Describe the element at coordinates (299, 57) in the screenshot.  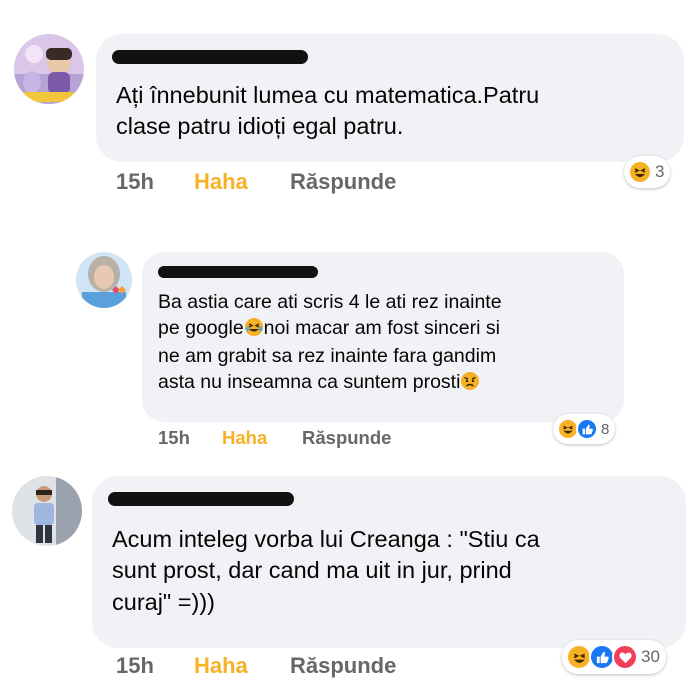
I see `redacted-author-name-tail` at that location.